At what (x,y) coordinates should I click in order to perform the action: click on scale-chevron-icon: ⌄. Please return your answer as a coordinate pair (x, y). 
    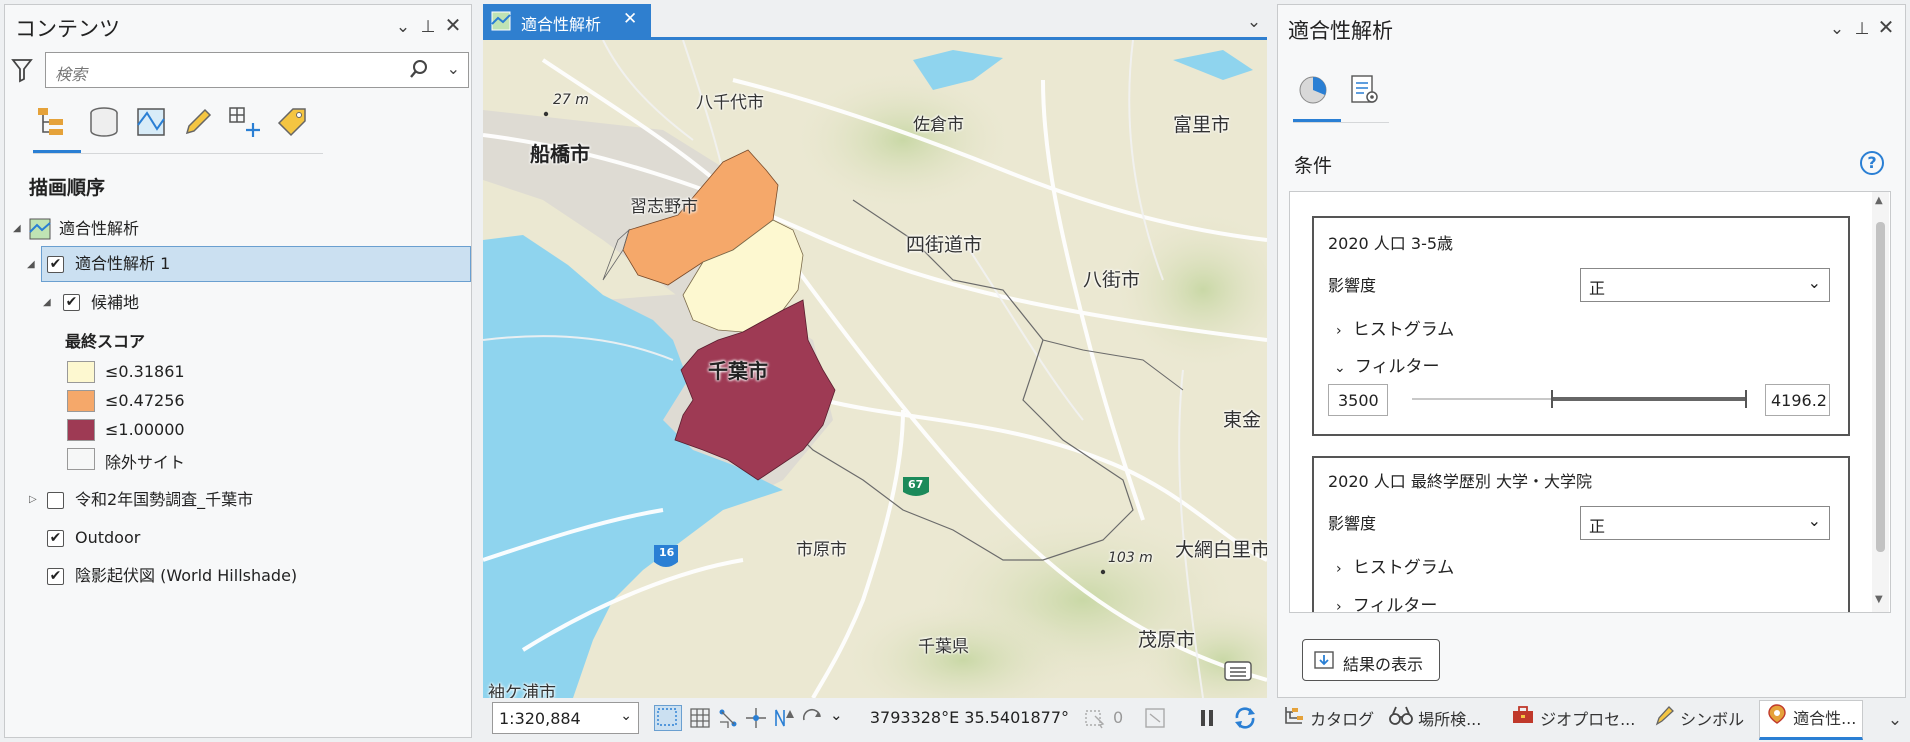
    Looking at the image, I should click on (626, 716).